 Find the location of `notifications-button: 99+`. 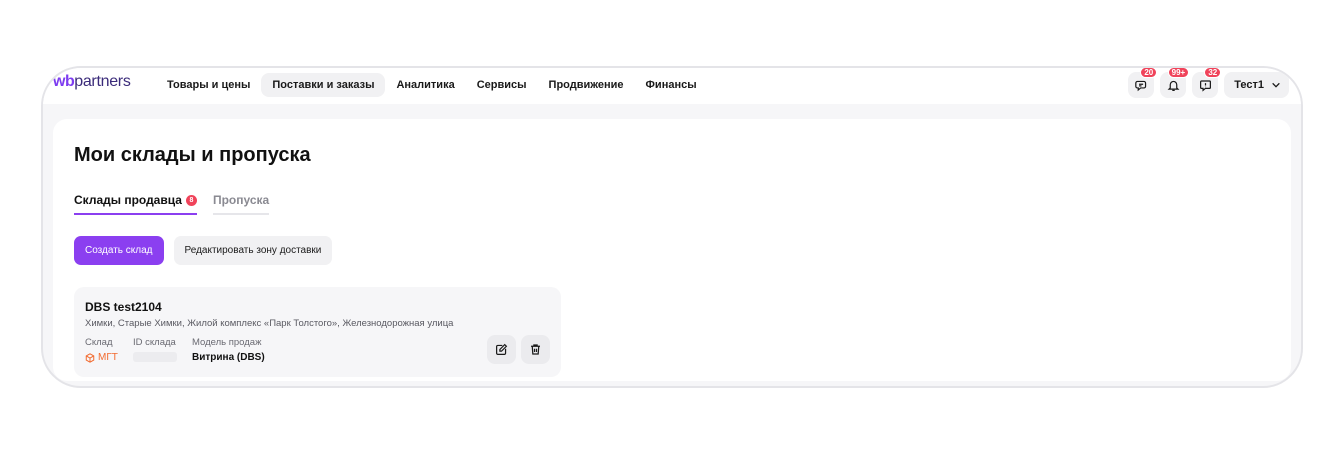

notifications-button: 99+ is located at coordinates (1175, 83).